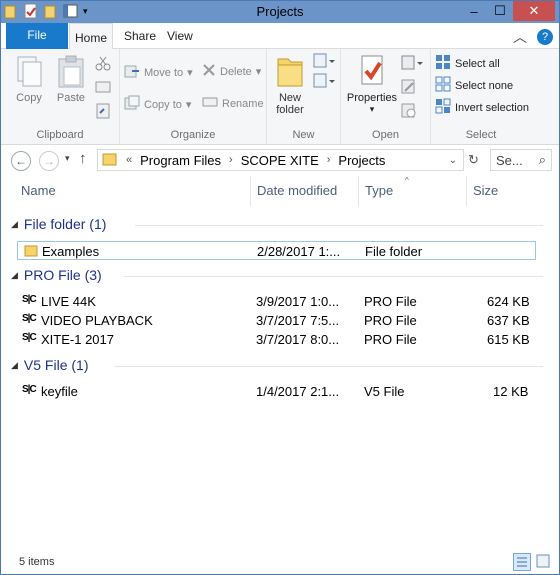 The image size is (560, 575). I want to click on search-icon: ⌕, so click(542, 159).